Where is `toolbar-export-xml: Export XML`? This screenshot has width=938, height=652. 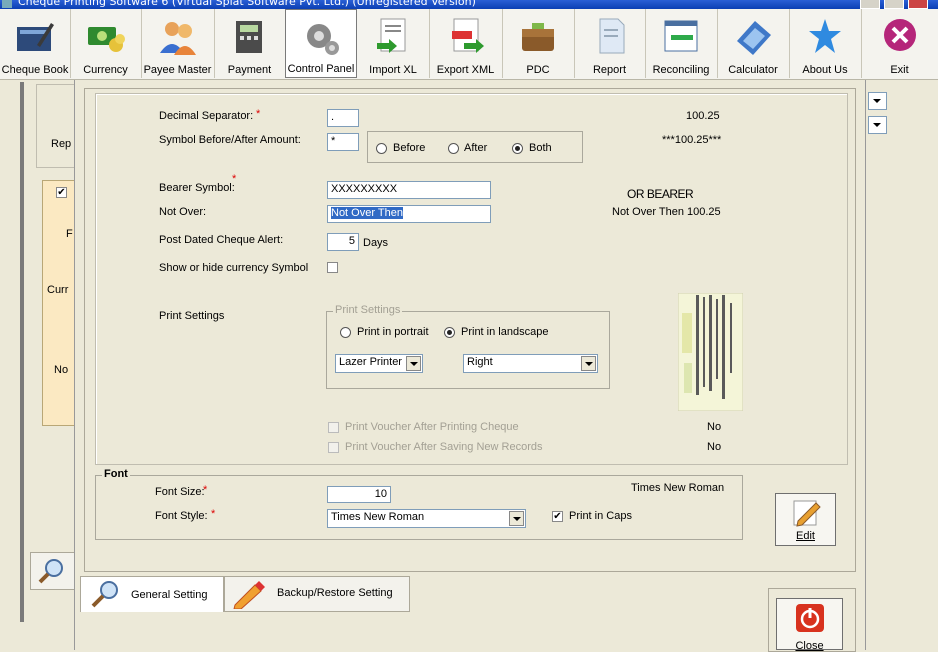 toolbar-export-xml: Export XML is located at coordinates (466, 43).